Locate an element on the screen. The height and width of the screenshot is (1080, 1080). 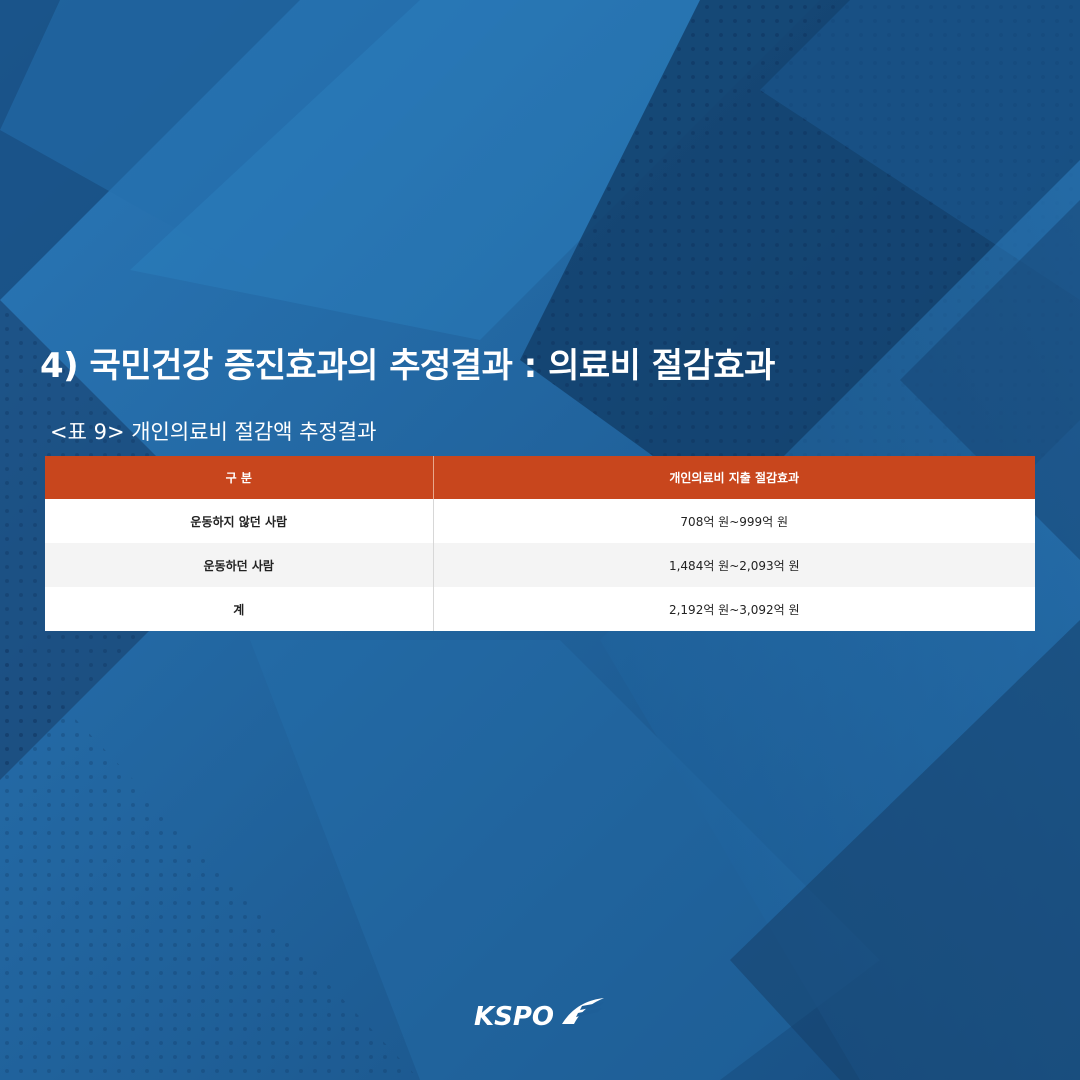
table-row: 운동하던 사람 1,484억 원~2,093억 원 is located at coordinates (540, 565).